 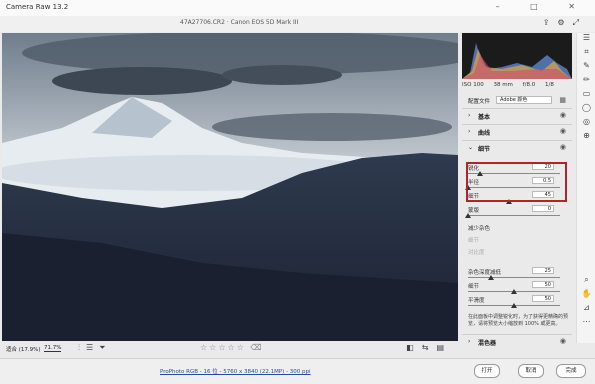 What do you see at coordinates (562, 100) in the screenshot?
I see `grid-icon: ▦` at bounding box center [562, 100].